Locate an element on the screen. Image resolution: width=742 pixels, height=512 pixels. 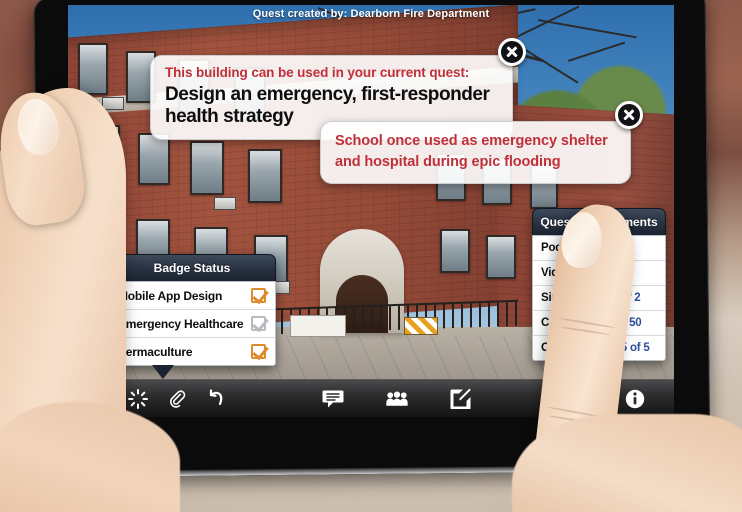
requirement-label: Videos: is located at coordinates (561, 273).